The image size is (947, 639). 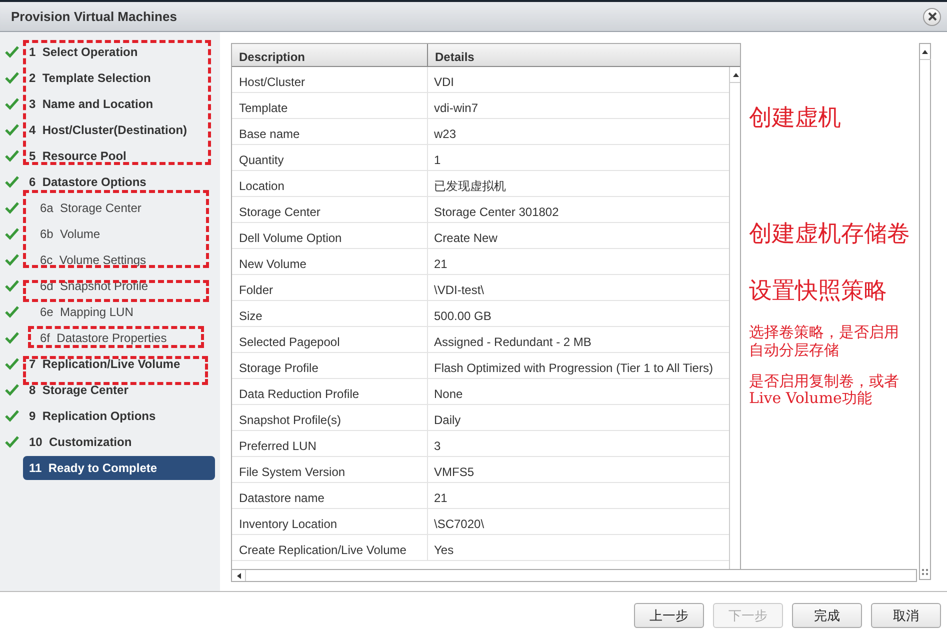 What do you see at coordinates (90, 78) in the screenshot?
I see `wizard-step: 2 Template Selection` at bounding box center [90, 78].